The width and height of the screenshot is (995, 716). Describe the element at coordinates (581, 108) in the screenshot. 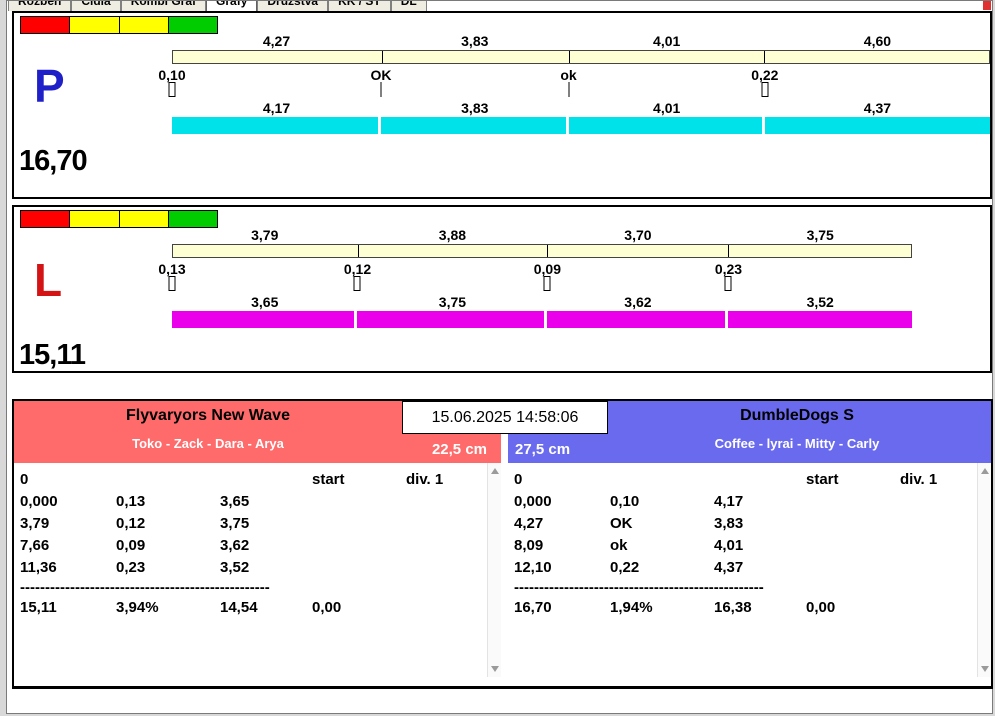

I see `clean-times-row: 4,17 3,83 4,01 4,37` at that location.